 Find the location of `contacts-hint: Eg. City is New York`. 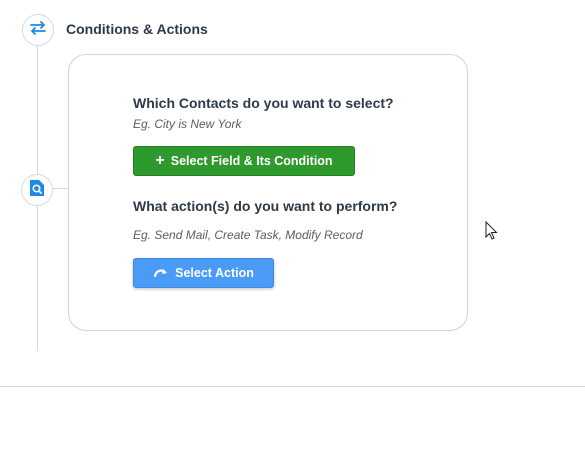

contacts-hint: Eg. City is New York is located at coordinates (187, 124).